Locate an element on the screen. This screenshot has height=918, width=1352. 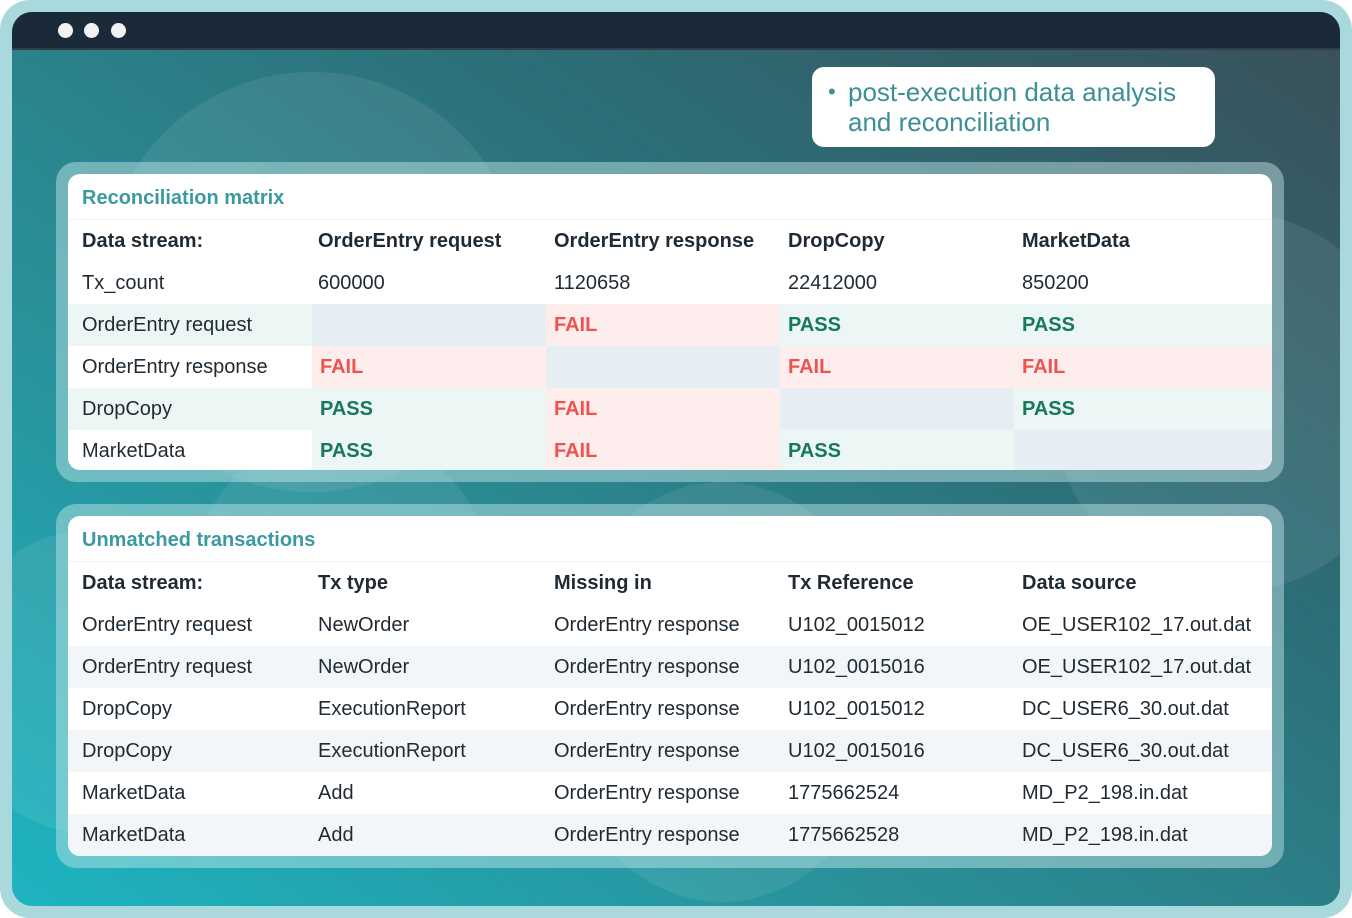
callout-line: post-execution data analysis is located at coordinates (1012, 92).